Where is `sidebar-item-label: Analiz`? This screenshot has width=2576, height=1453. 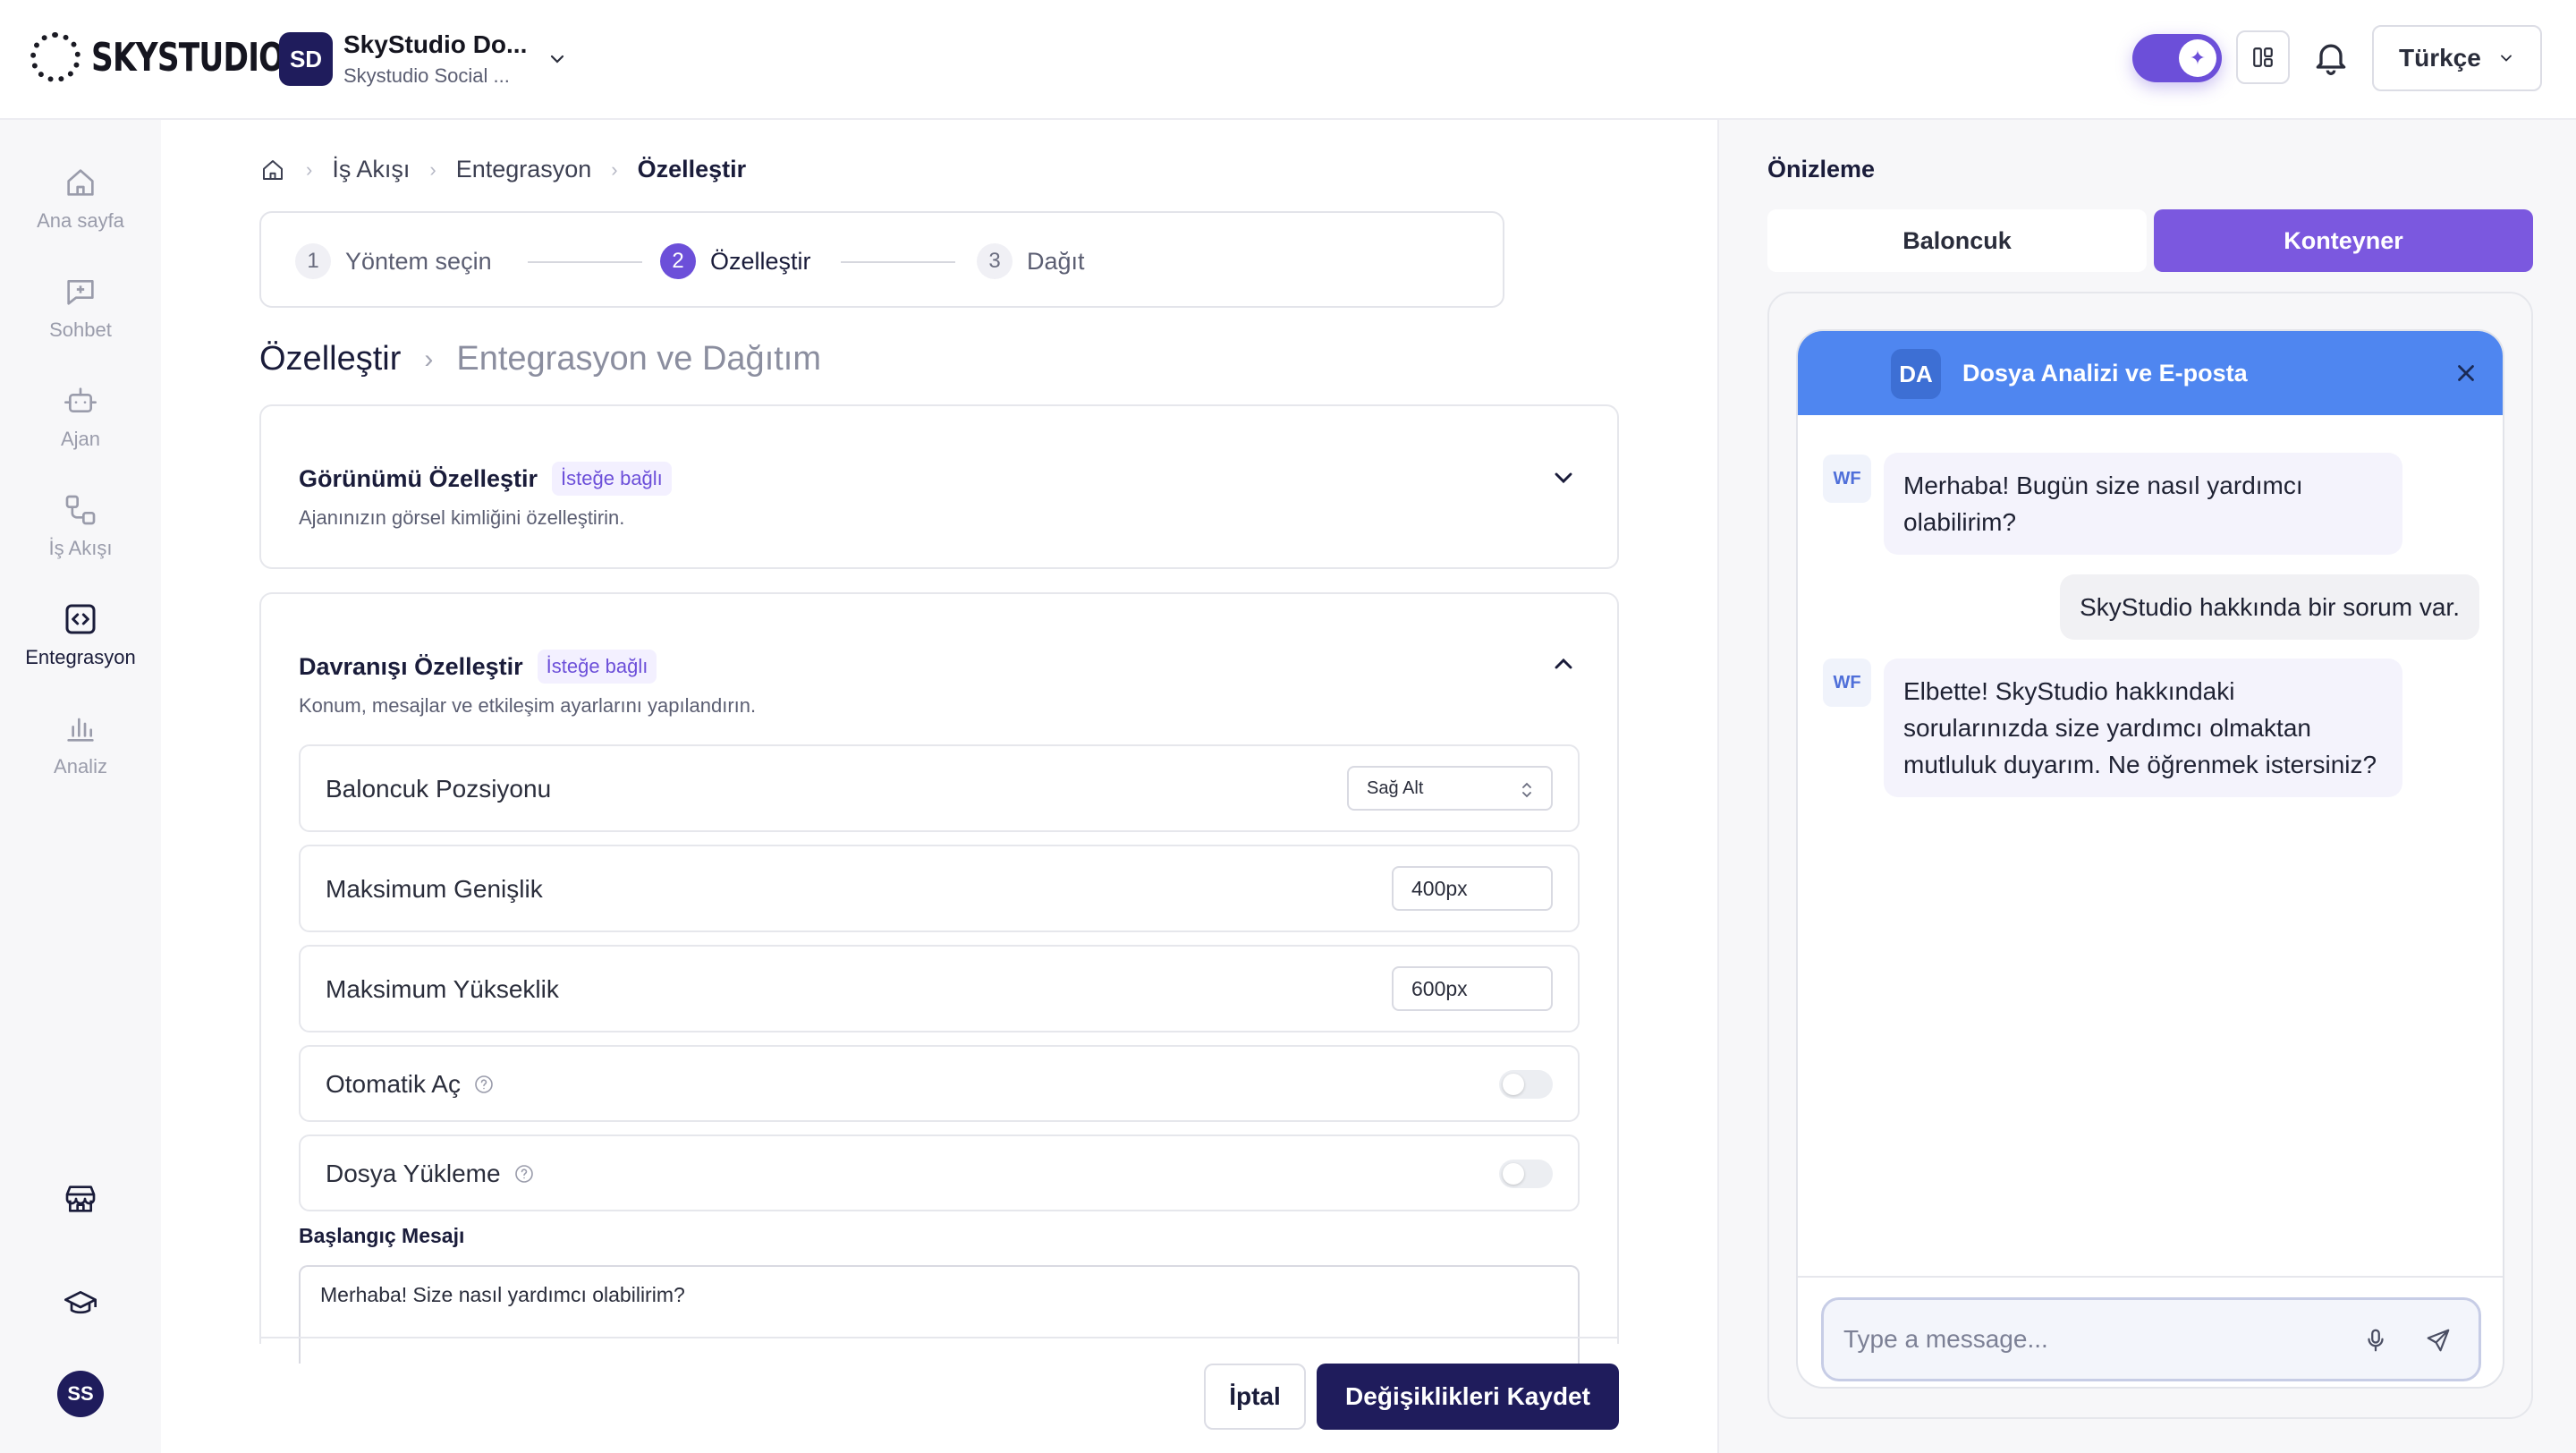
sidebar-item-label: Analiz is located at coordinates (80, 766).